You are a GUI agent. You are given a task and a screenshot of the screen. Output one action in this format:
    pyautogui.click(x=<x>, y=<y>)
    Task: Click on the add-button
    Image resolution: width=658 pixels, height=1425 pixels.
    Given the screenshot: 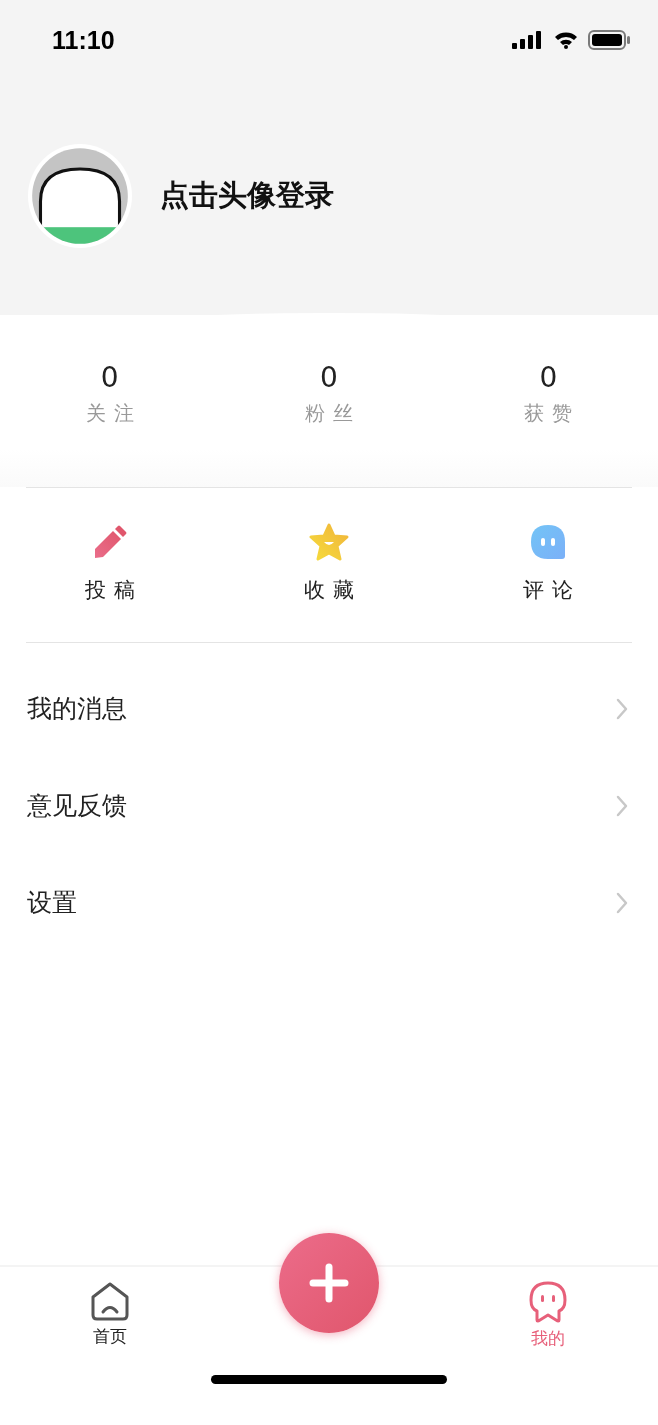 What is the action you would take?
    pyautogui.click(x=329, y=1283)
    